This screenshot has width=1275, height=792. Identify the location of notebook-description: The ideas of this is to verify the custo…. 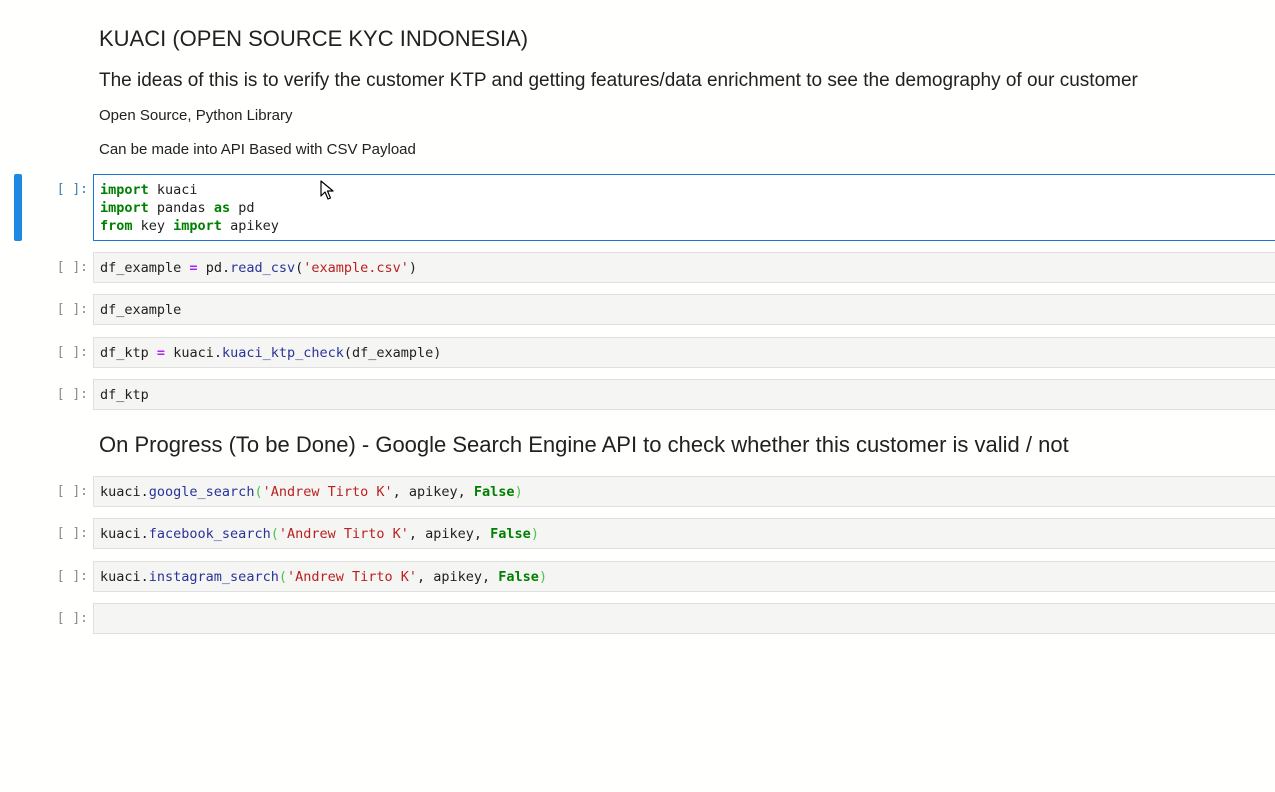
(618, 80).